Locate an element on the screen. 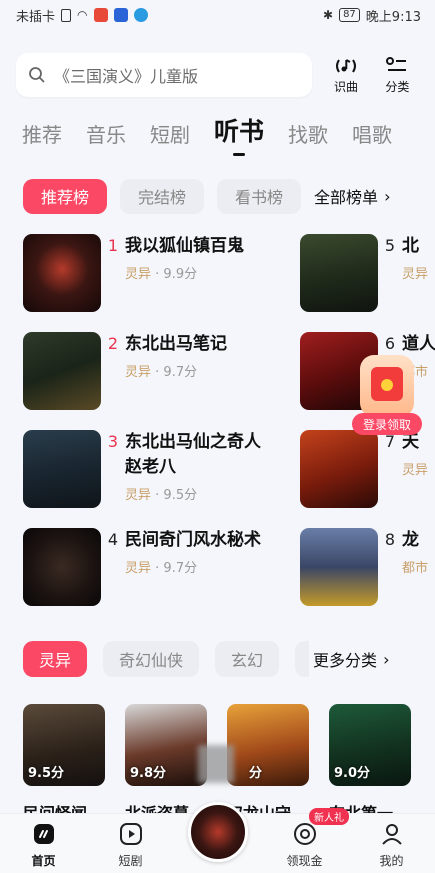 The image size is (435, 873). user-icon is located at coordinates (391, 834).